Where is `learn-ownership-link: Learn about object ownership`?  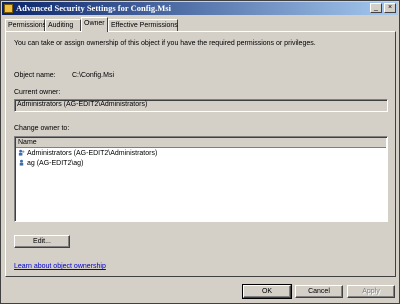 learn-ownership-link: Learn about object ownership is located at coordinates (60, 266).